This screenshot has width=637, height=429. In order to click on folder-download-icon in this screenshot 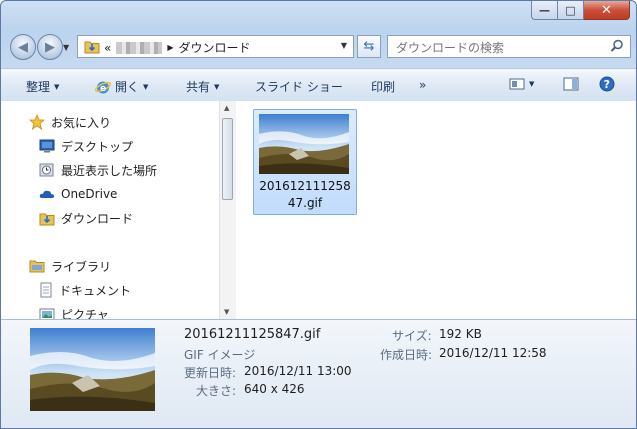, I will do `click(92, 47)`.